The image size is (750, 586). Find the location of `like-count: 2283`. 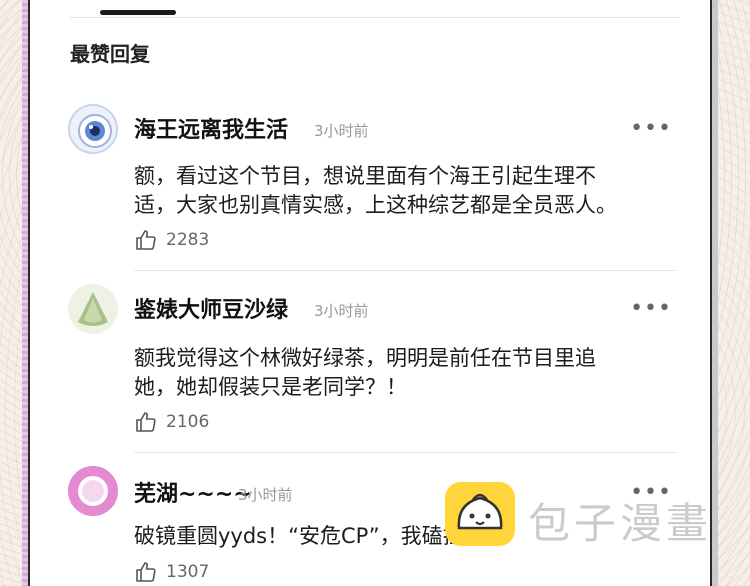

like-count: 2283 is located at coordinates (188, 240).